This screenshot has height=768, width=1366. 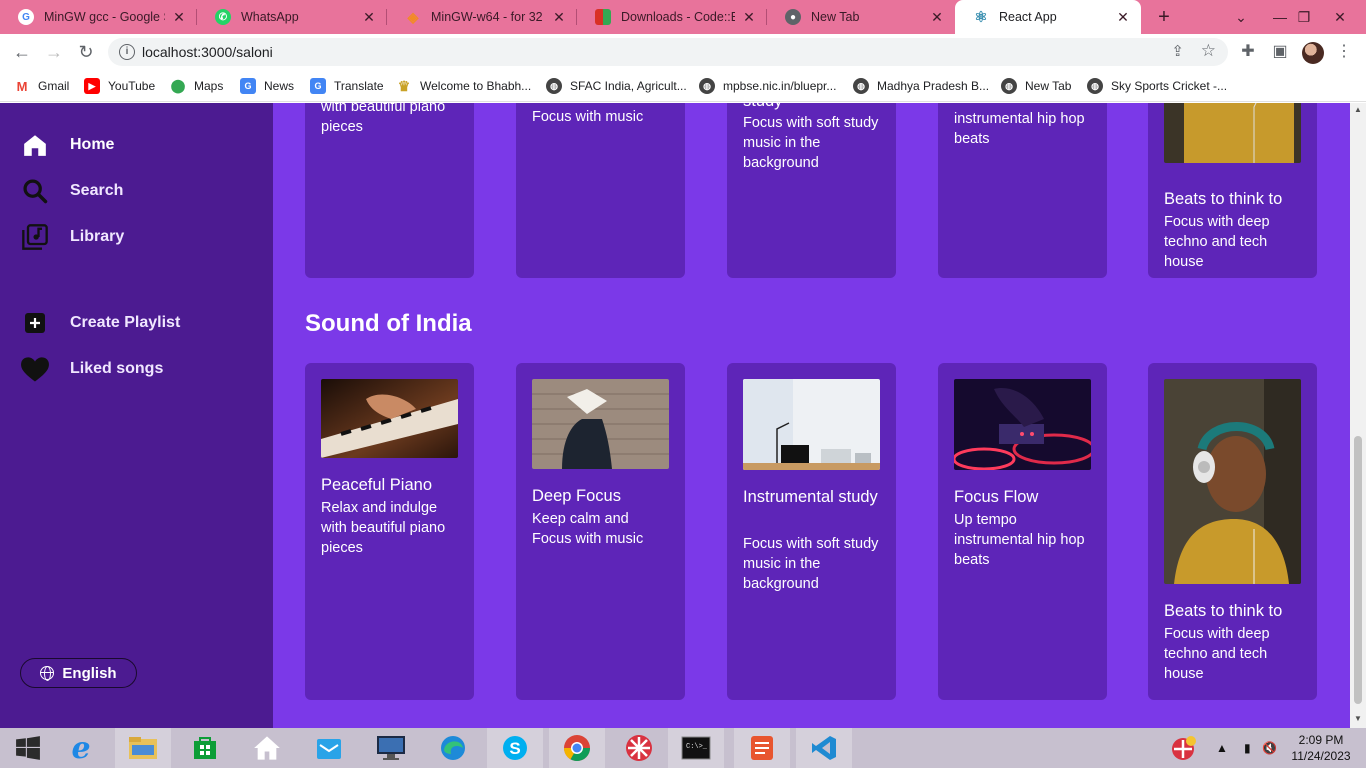 What do you see at coordinates (22, 52) in the screenshot?
I see `back-icon: ←` at bounding box center [22, 52].